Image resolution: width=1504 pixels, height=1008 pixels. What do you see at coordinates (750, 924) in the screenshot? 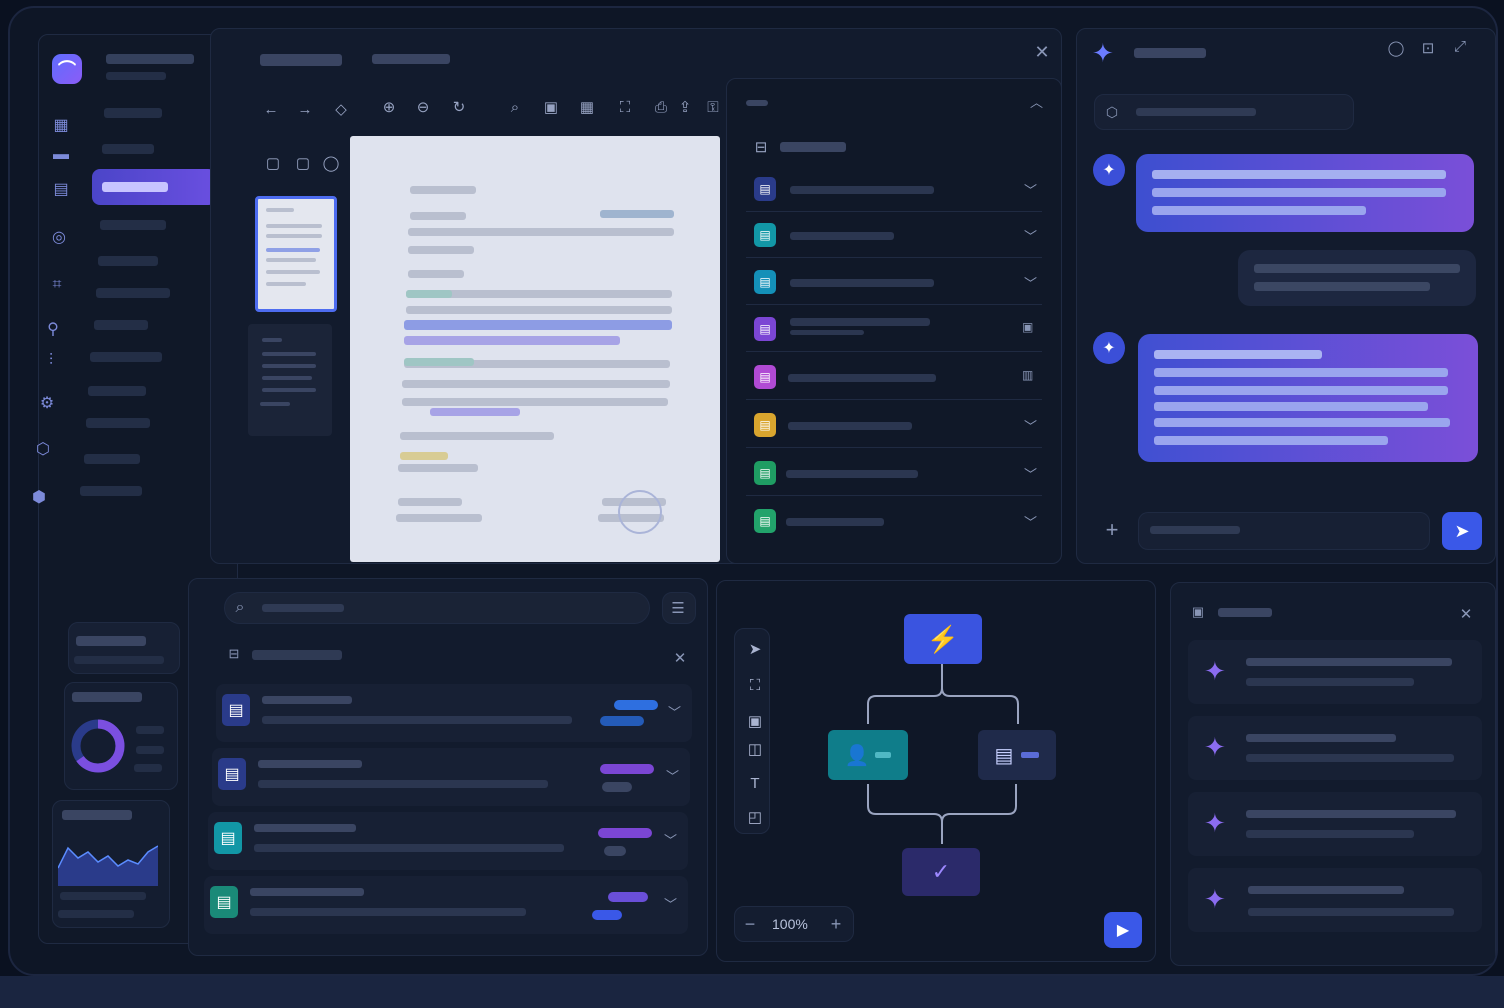
I see `zoom-out-button: −` at bounding box center [750, 924].